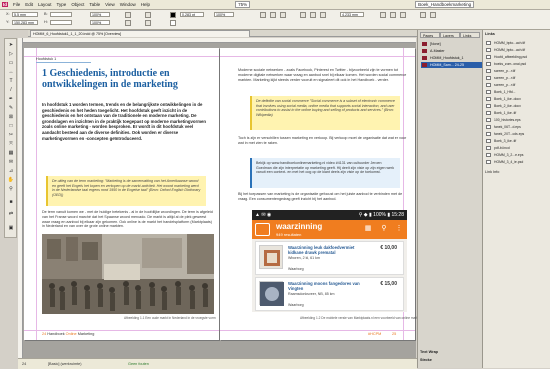  I want to click on status-mode: [Basic] (werkruimte), so click(65, 364).